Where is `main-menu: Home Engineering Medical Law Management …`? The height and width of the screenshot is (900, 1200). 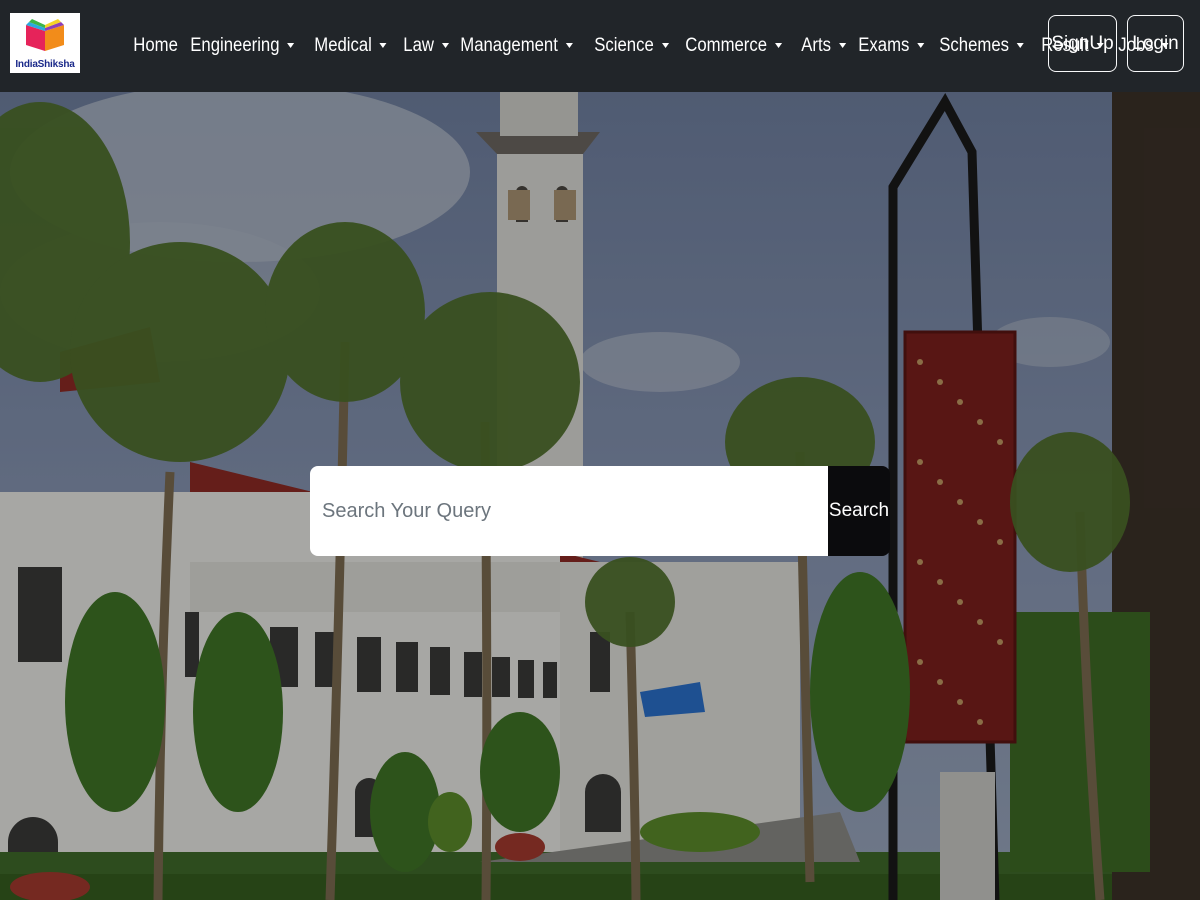
main-menu: Home Engineering Medical Law Management … is located at coordinates (652, 46).